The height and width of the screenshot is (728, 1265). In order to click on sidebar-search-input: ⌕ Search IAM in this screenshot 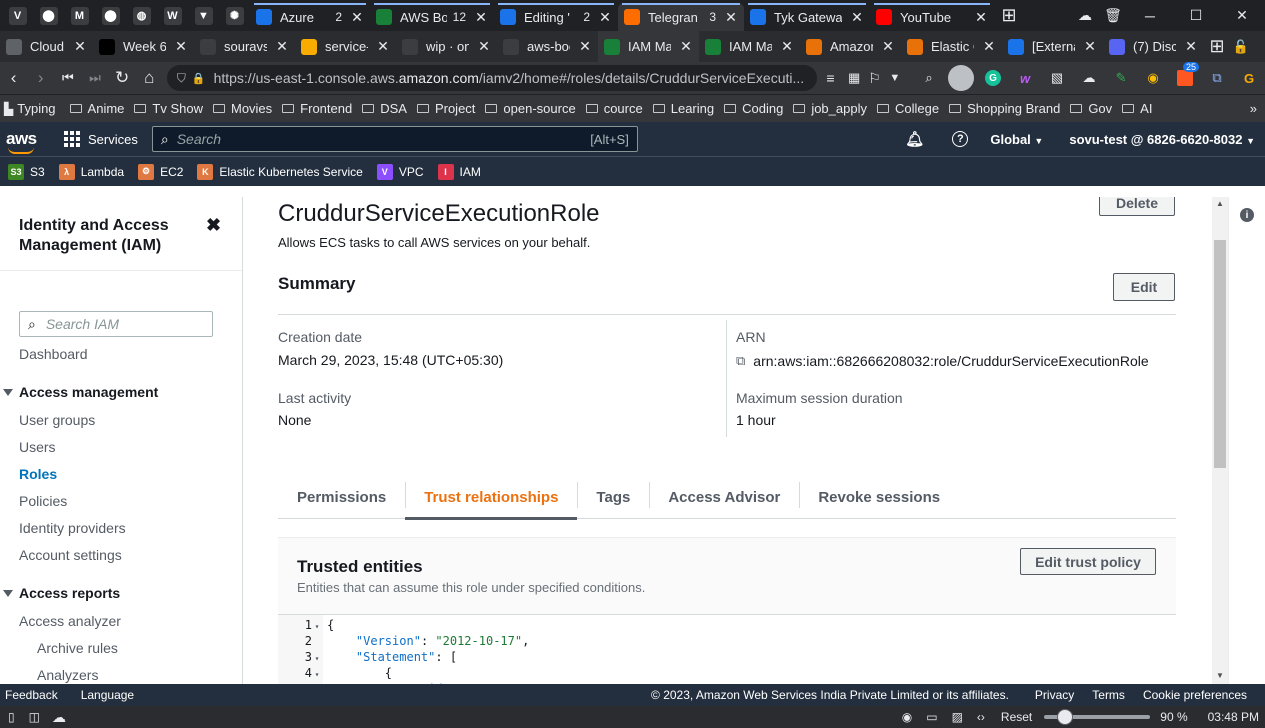, I will do `click(116, 324)`.